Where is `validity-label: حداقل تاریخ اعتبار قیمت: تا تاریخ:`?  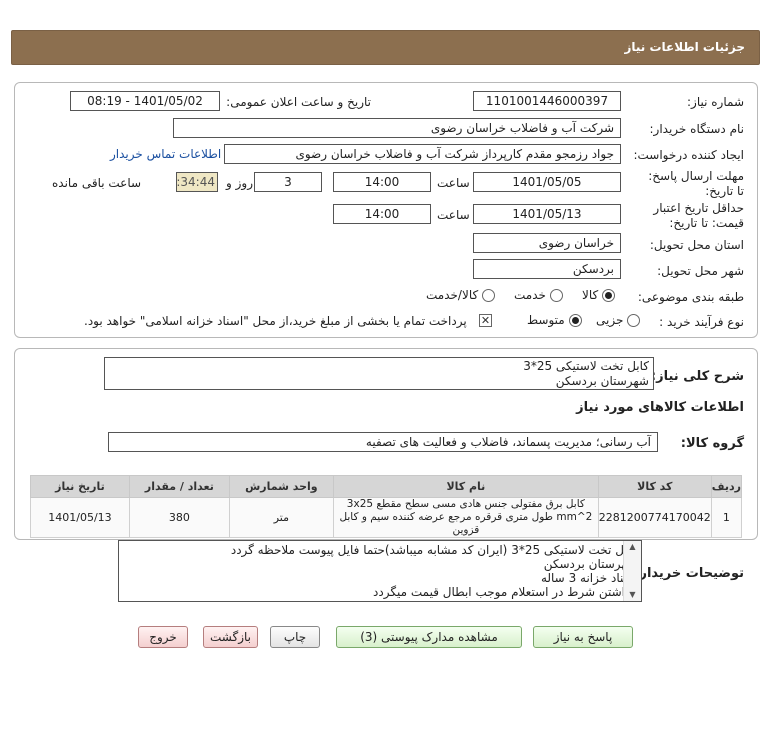
validity-label: حداقل تاریخ اعتبار قیمت: تا تاریخ: is located at coordinates (698, 215).